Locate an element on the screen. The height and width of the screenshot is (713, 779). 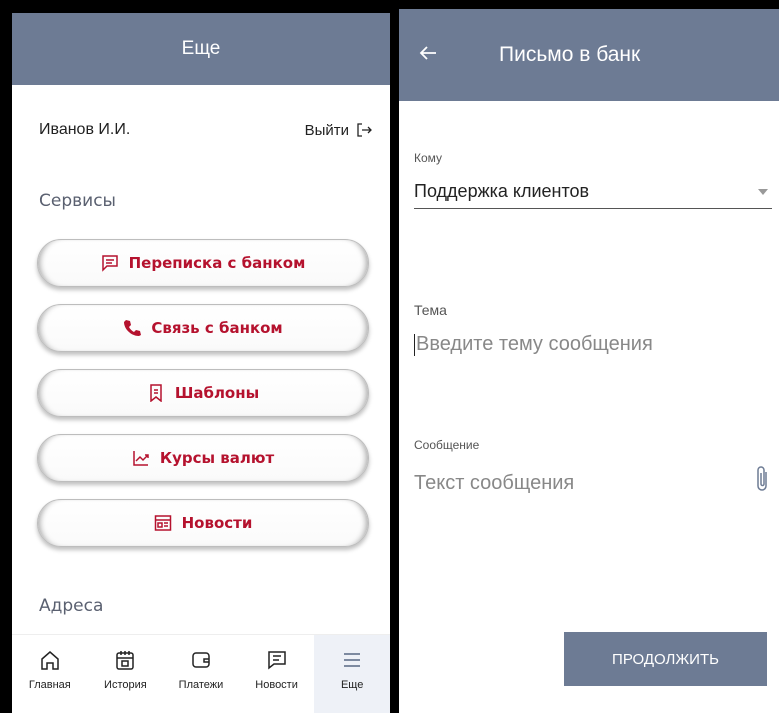
message-label: Сообщение is located at coordinates (447, 445).